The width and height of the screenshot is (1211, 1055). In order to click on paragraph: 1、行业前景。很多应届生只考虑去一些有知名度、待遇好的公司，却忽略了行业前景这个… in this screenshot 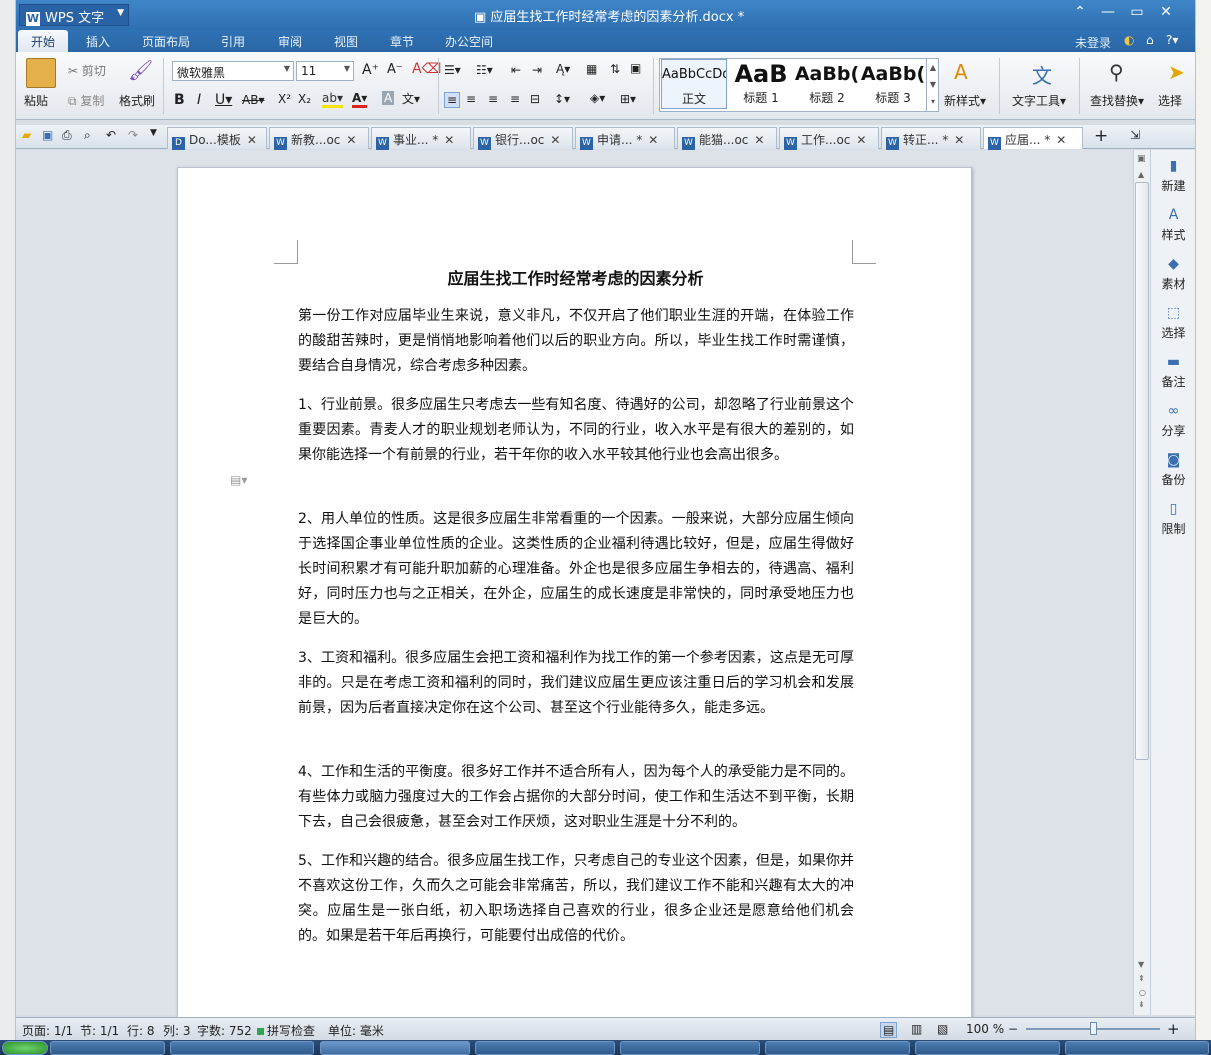, I will do `click(576, 430)`.